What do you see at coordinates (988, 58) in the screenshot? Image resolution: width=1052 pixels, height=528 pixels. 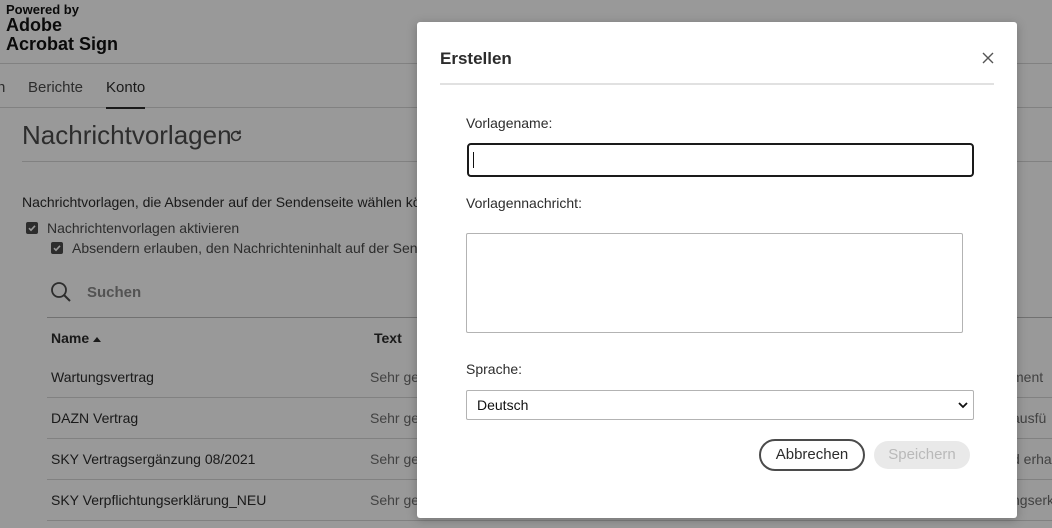 I see `close-icon` at bounding box center [988, 58].